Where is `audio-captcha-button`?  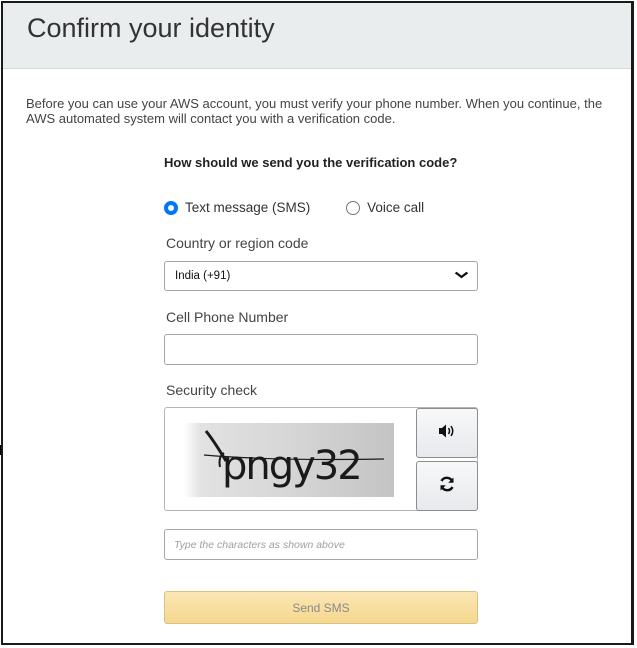 audio-captcha-button is located at coordinates (447, 433).